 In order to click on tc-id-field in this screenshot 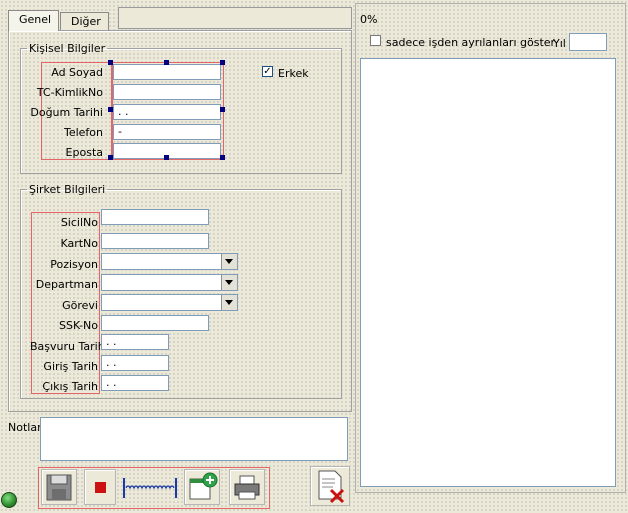, I will do `click(167, 92)`.